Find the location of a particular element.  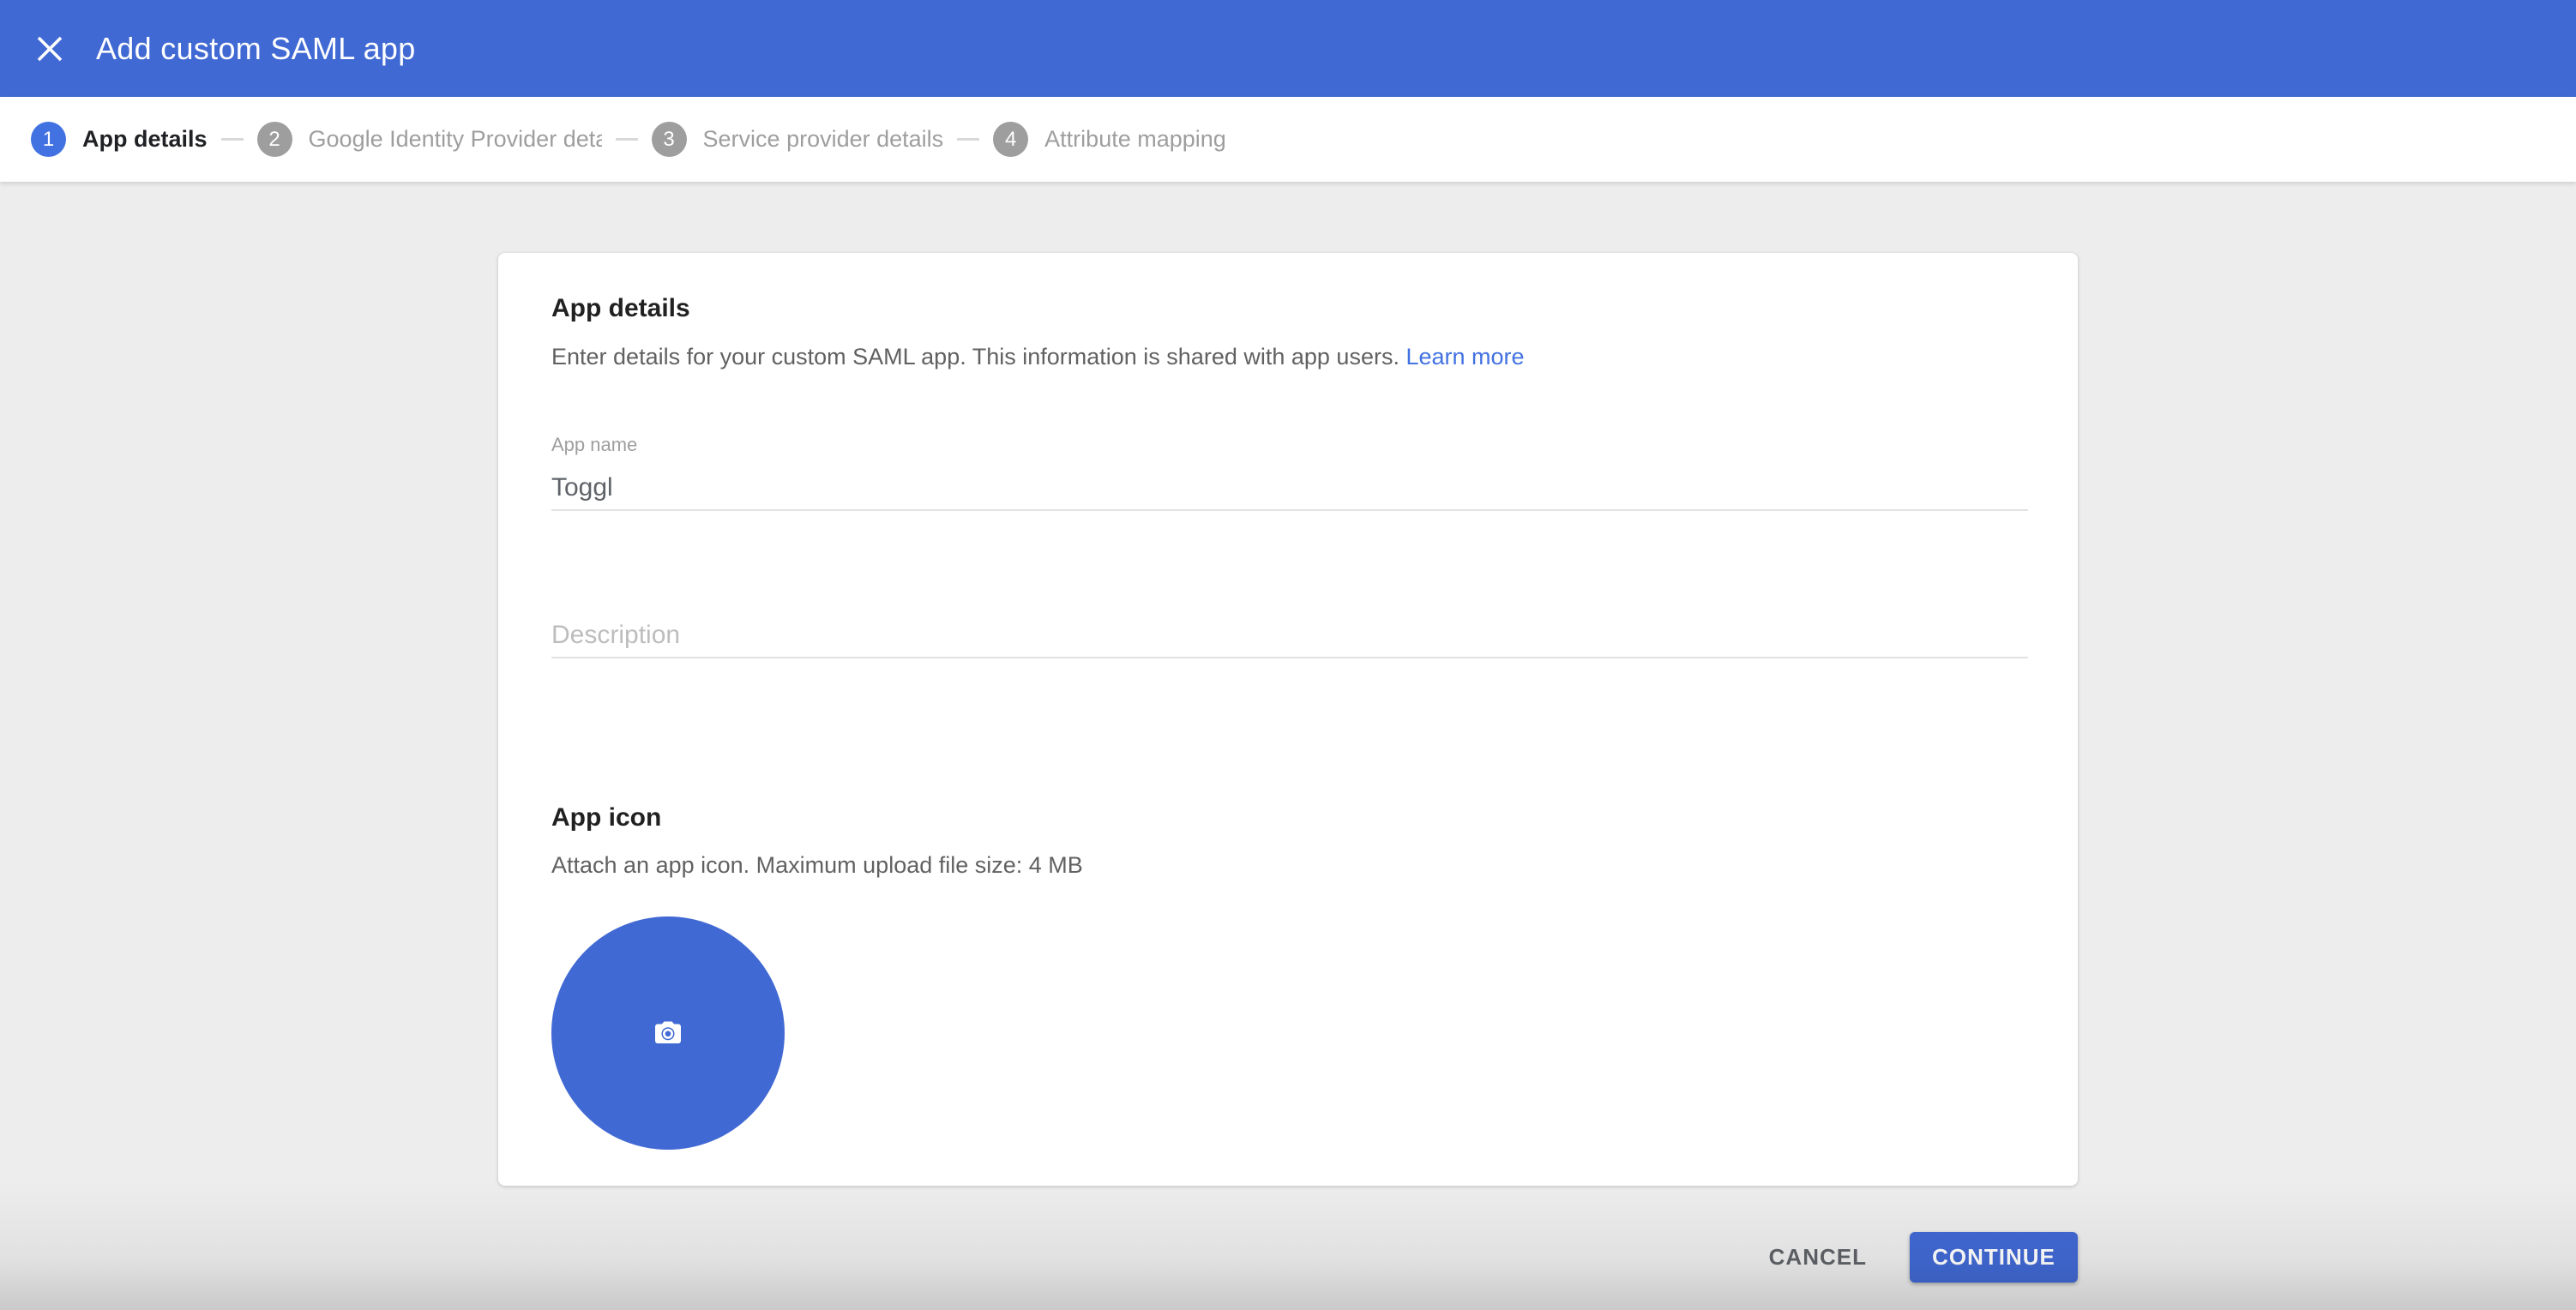

app-name-field: App name is located at coordinates (1289, 473).